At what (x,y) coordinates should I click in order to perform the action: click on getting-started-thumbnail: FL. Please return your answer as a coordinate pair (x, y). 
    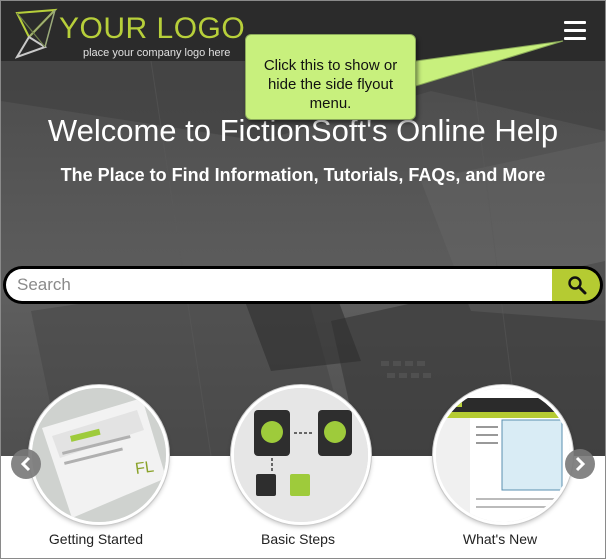
    Looking at the image, I should click on (99, 455).